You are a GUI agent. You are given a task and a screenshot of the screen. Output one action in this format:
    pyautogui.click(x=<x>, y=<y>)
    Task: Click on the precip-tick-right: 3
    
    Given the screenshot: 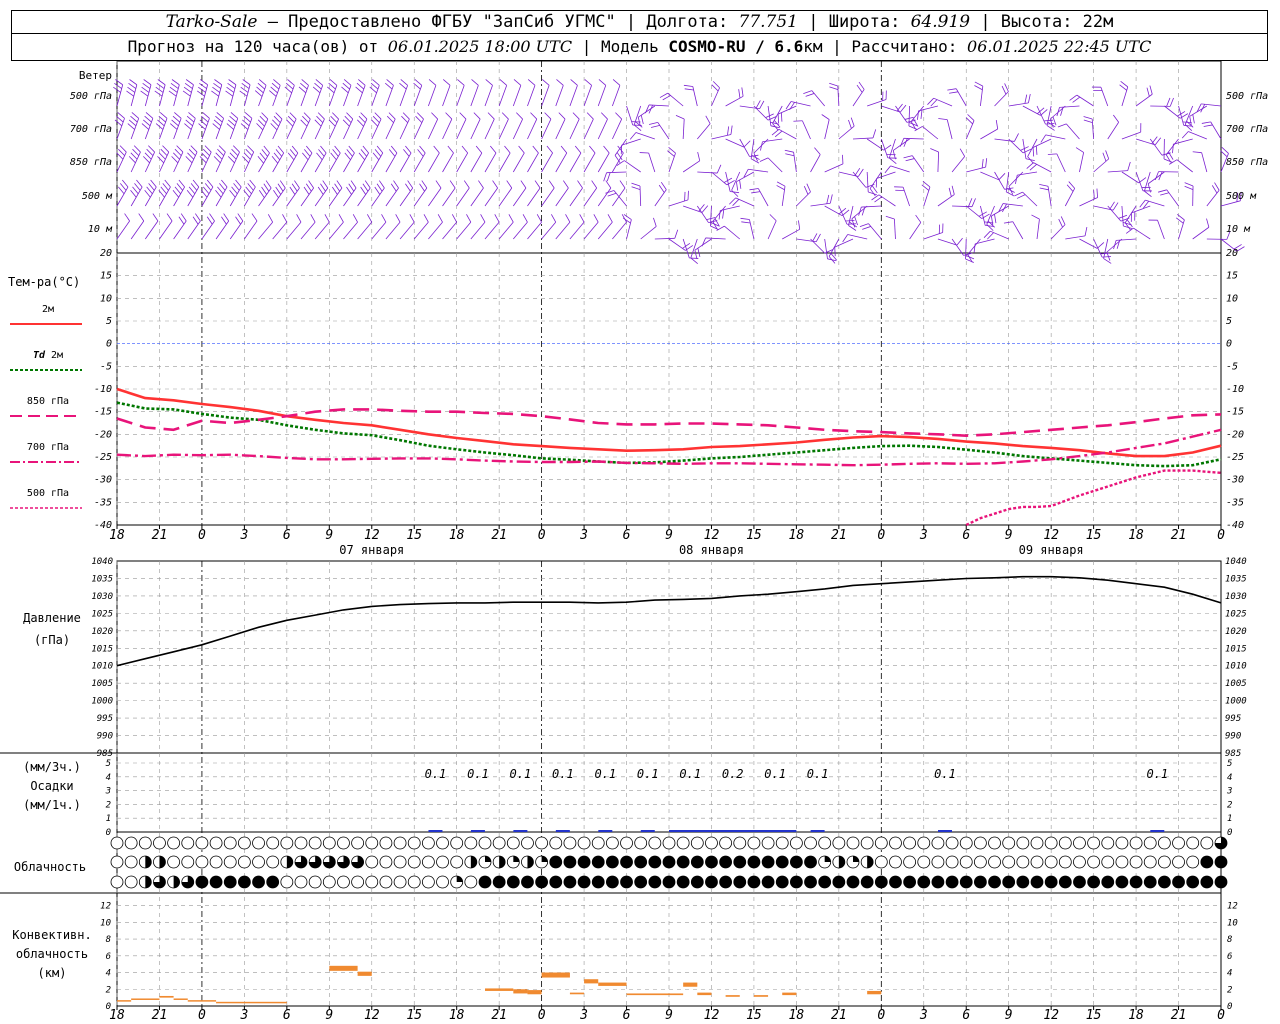 What is the action you would take?
    pyautogui.click(x=1229, y=792)
    